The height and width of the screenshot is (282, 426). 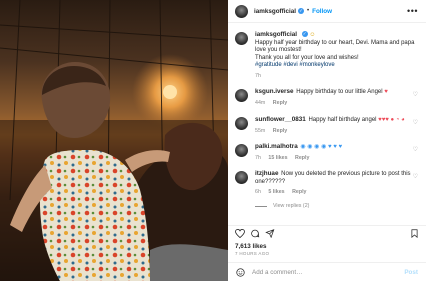 I want to click on comment-text: Happy birthday to our little Angel, so click(x=339, y=92).